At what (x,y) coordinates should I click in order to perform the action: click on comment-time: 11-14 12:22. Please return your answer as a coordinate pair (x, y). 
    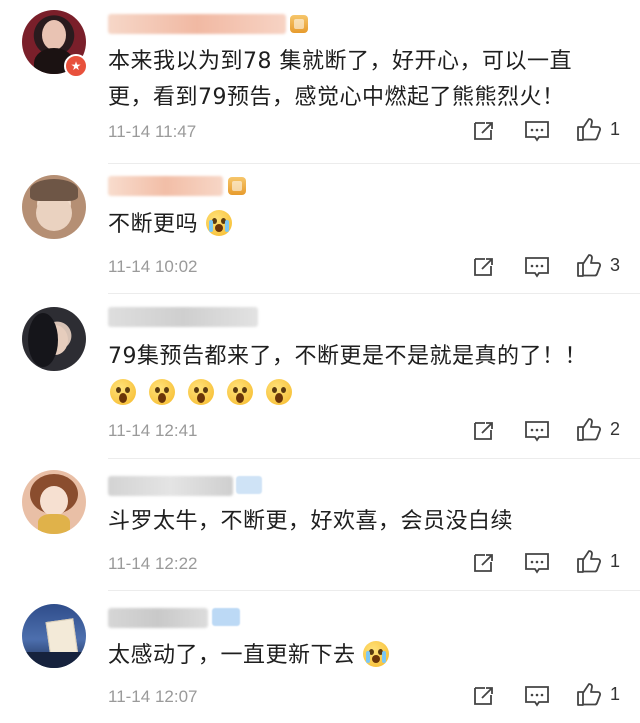
    Looking at the image, I should click on (153, 563).